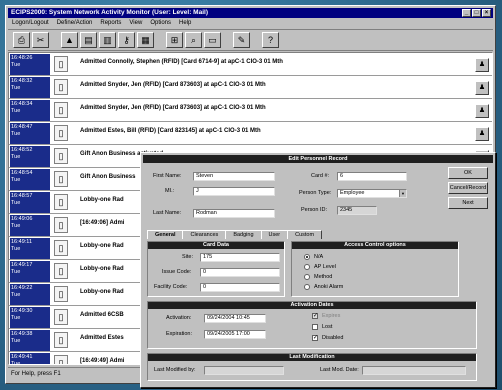 This screenshot has height=390, width=502. Describe the element at coordinates (307, 277) in the screenshot. I see `radio-method` at that location.